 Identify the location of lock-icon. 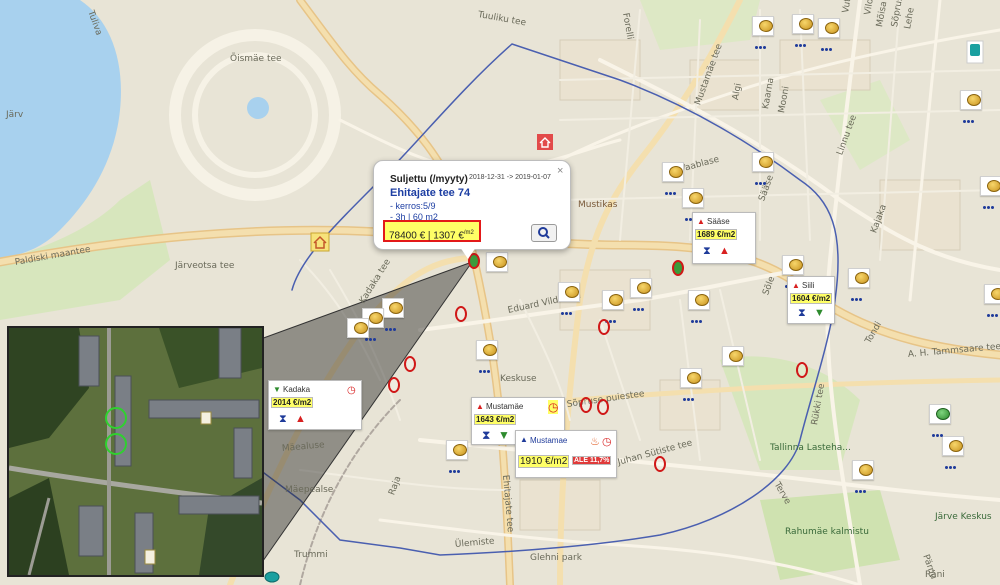
(975, 52).